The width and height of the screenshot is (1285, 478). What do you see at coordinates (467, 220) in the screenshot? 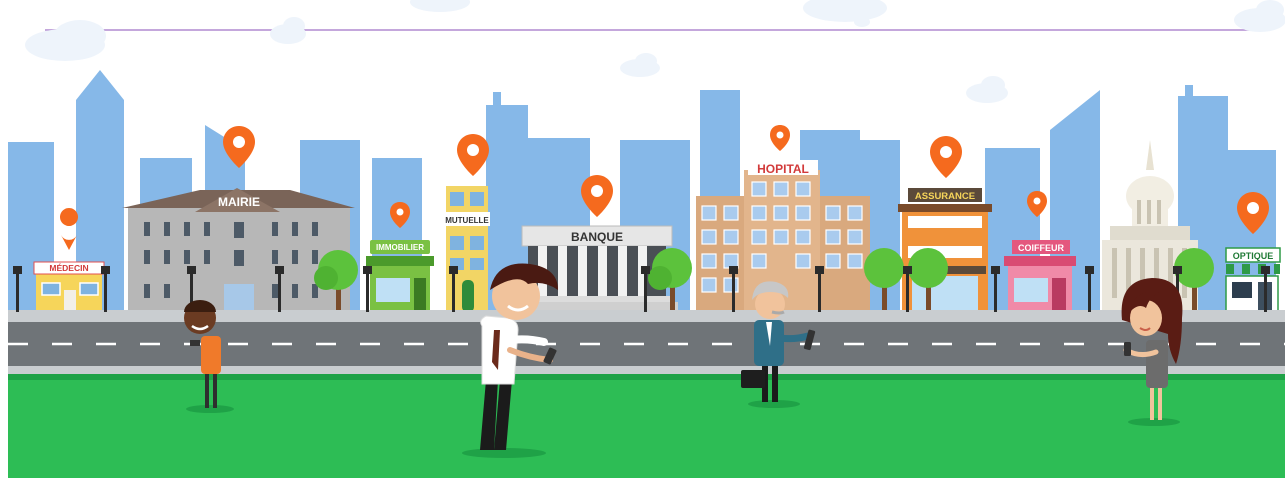
I see `mutuelle-label: MUTUELLE` at bounding box center [467, 220].